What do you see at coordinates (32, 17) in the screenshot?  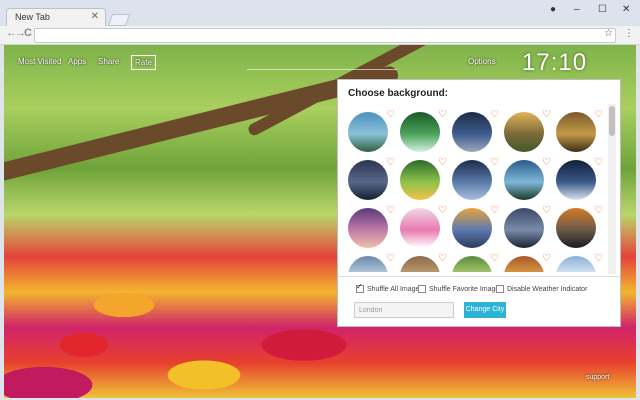 I see `tab-title: New Tab` at bounding box center [32, 17].